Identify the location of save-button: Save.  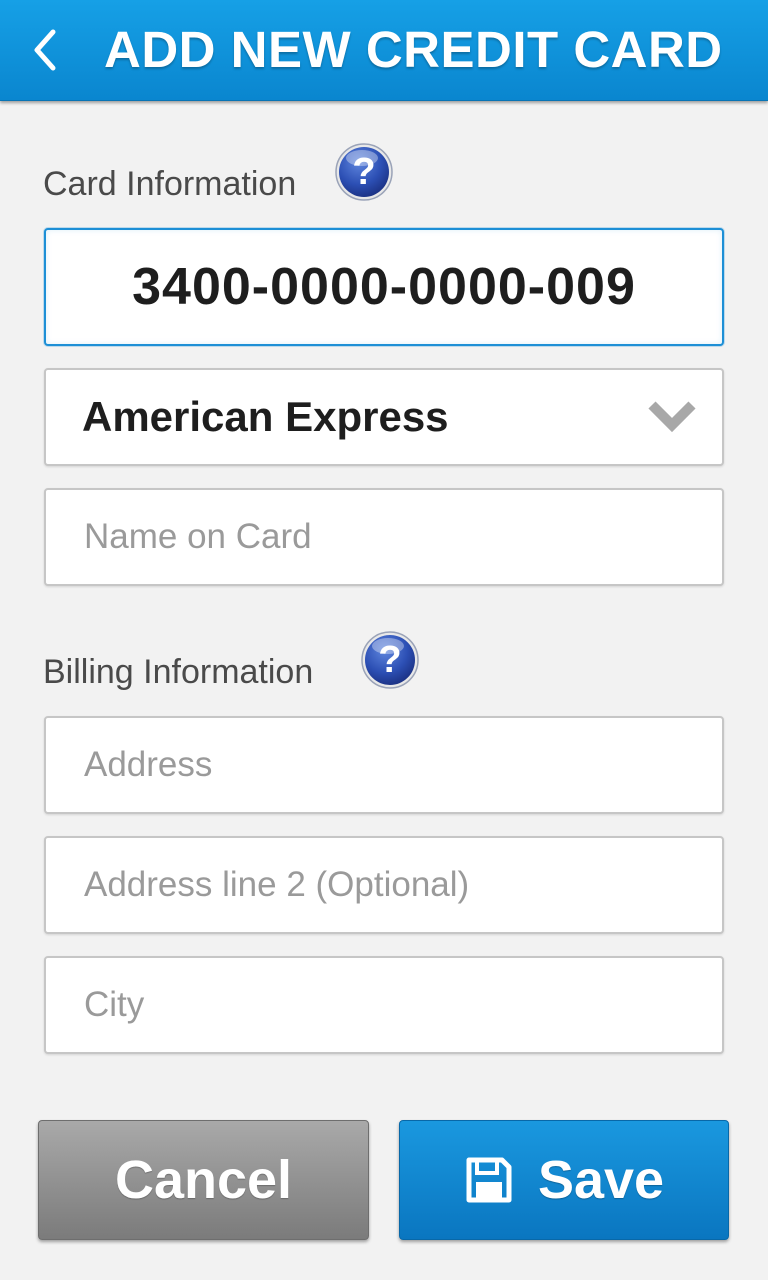
(564, 1180).